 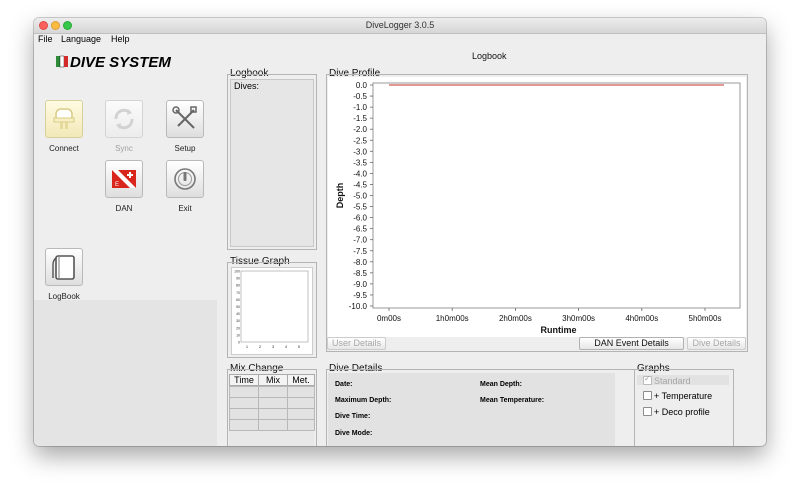 I want to click on mix-col-mix: Mix, so click(x=273, y=380).